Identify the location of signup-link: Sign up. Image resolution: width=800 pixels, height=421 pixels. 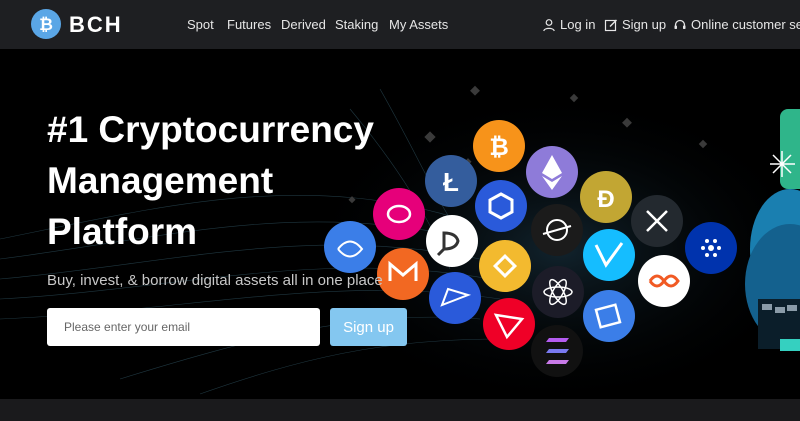
(635, 24).